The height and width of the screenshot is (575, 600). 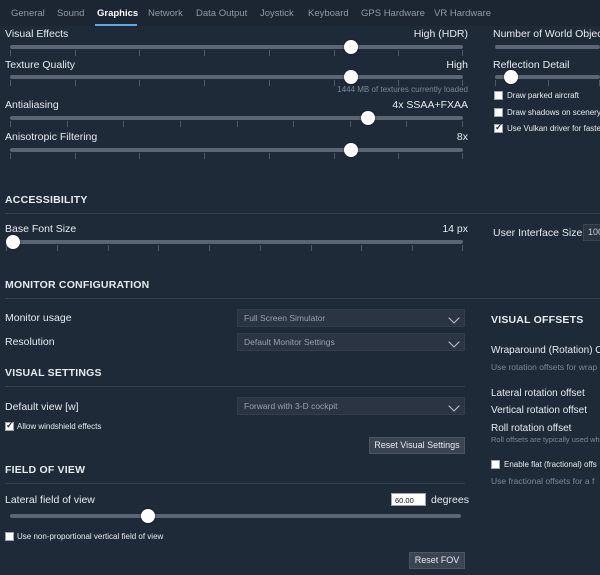 What do you see at coordinates (351, 406) in the screenshot?
I see `default-view-dropdown: Forward with 3-D cockpit` at bounding box center [351, 406].